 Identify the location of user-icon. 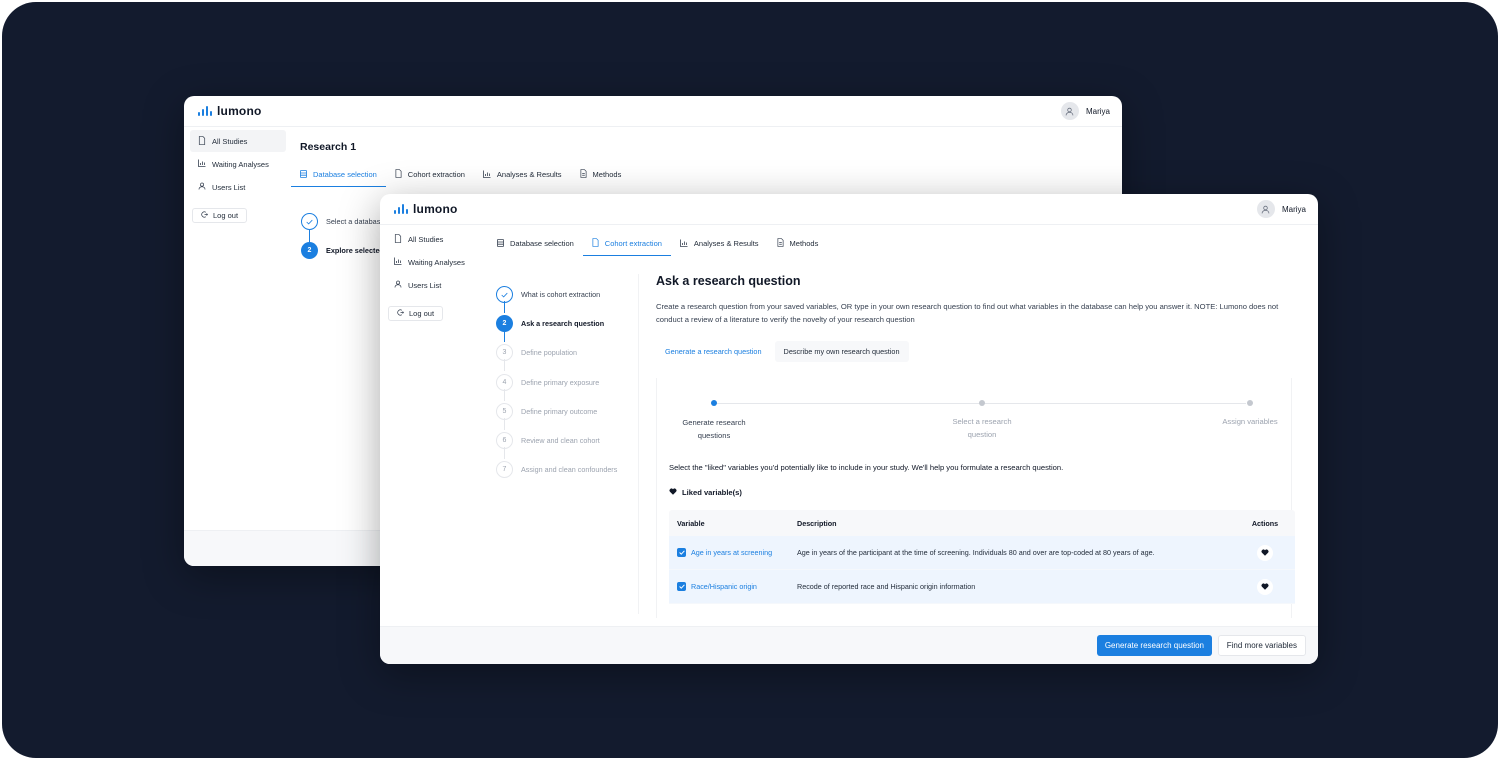
(398, 285).